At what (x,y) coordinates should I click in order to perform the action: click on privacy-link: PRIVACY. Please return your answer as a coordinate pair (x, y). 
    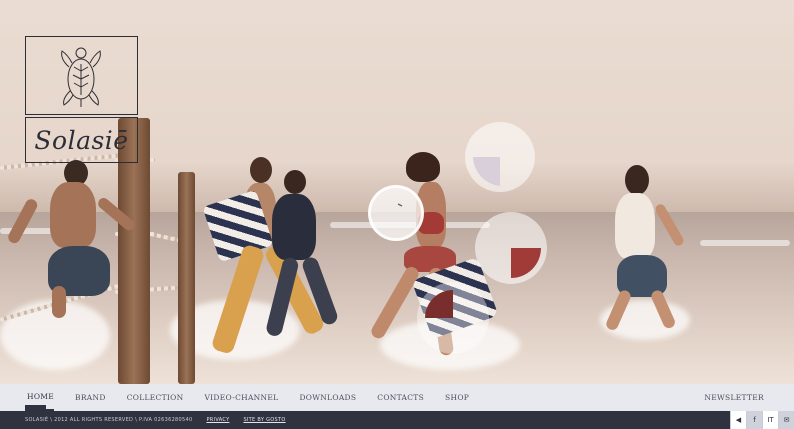
    Looking at the image, I should click on (217, 420).